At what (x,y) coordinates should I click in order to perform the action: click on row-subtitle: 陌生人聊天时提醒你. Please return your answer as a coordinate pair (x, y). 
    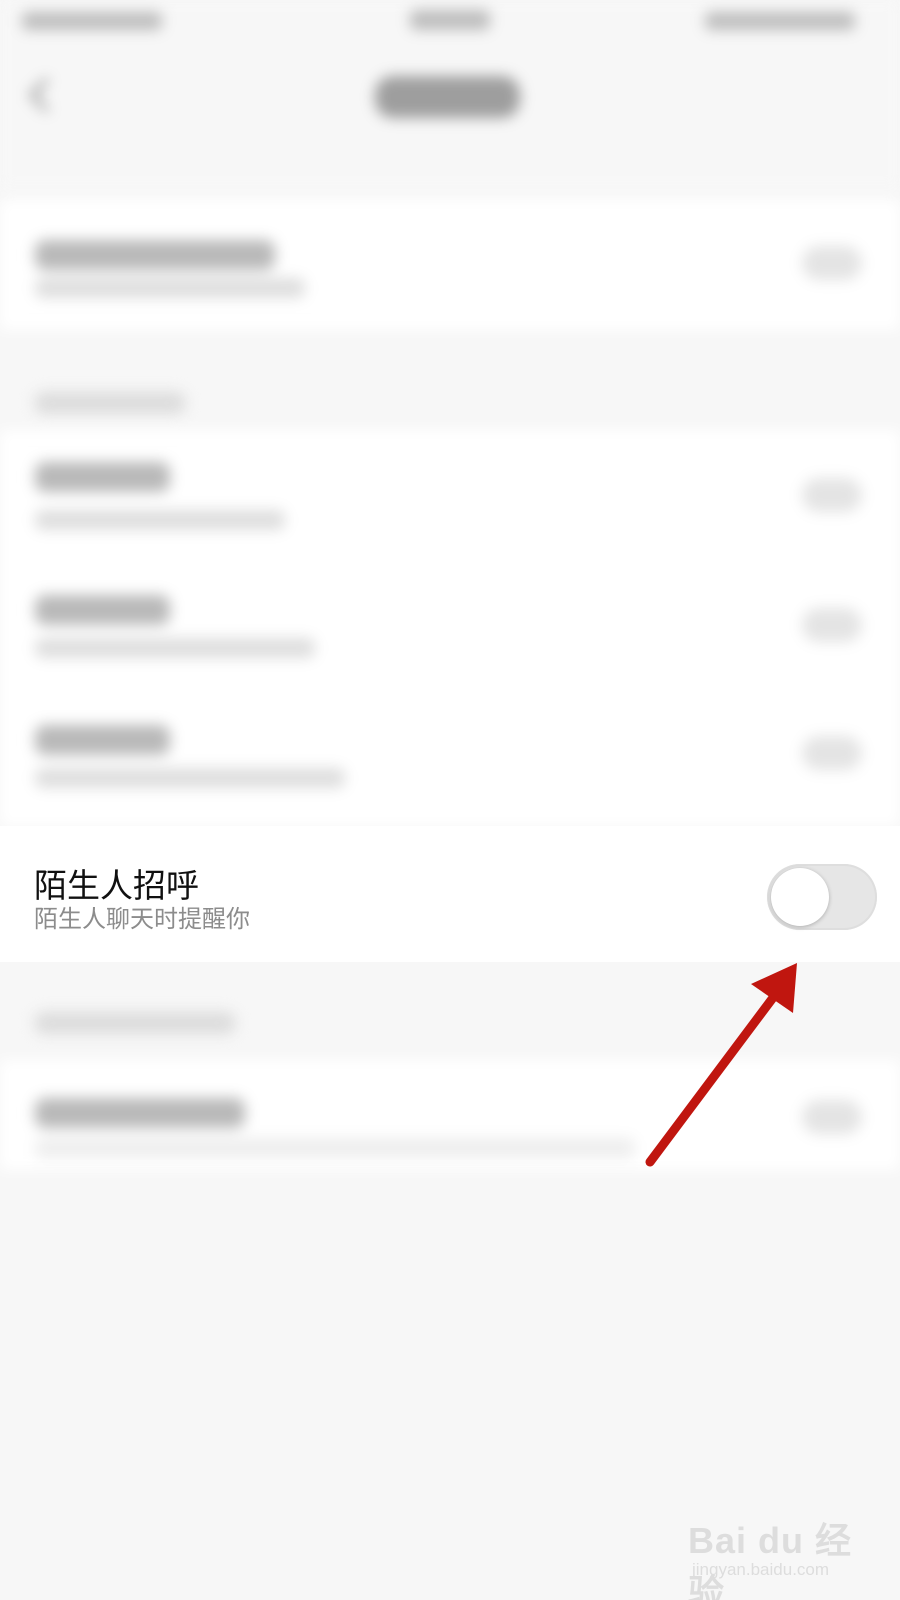
    Looking at the image, I should click on (142, 919).